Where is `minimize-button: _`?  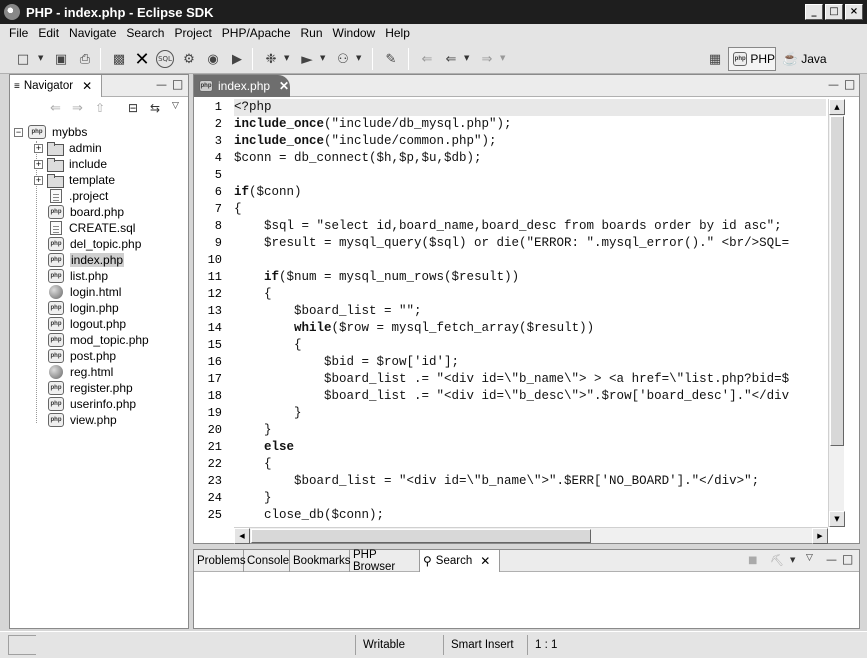 minimize-button: _ is located at coordinates (814, 12).